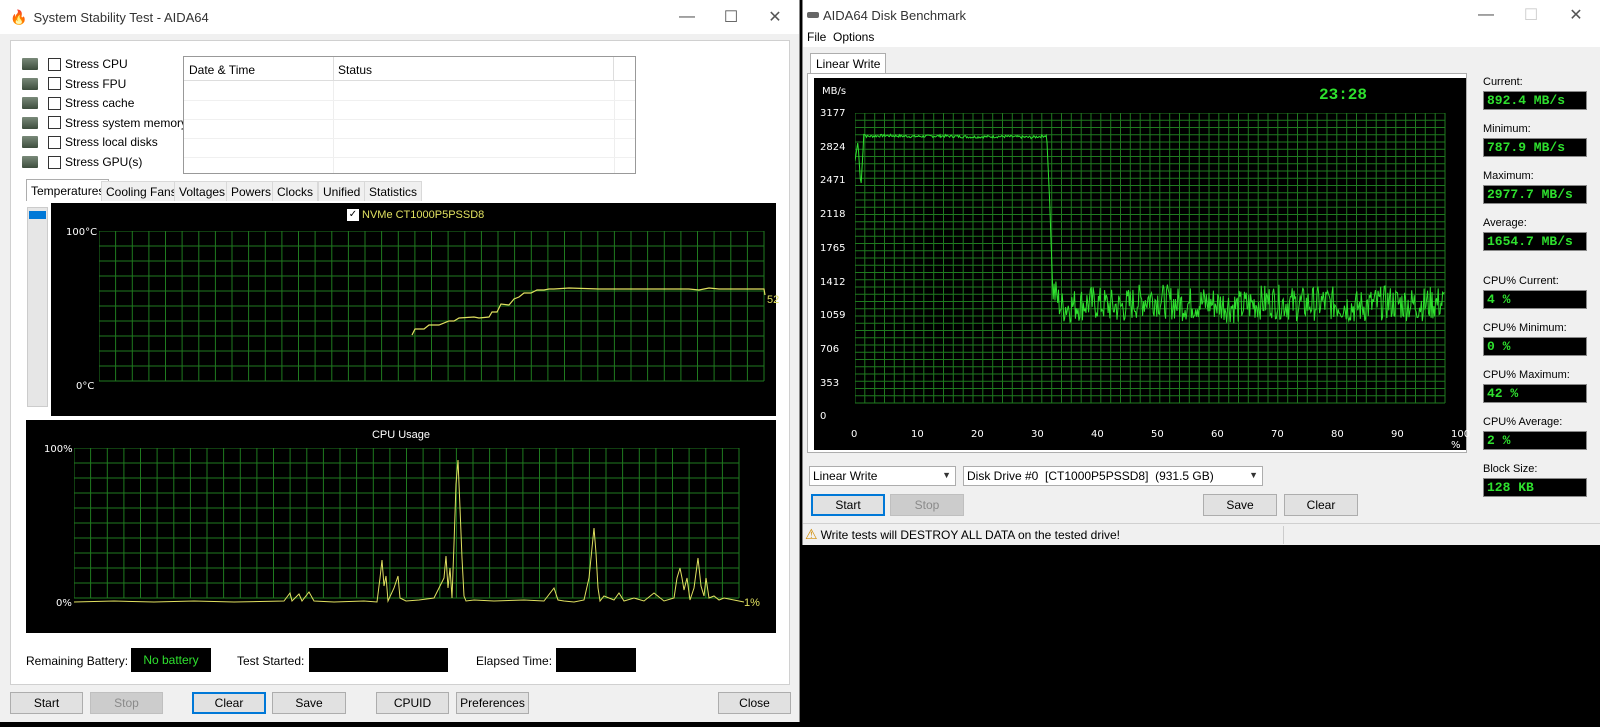 This screenshot has height=727, width=1600. I want to click on stress-option: Stress CPU, so click(75, 64).